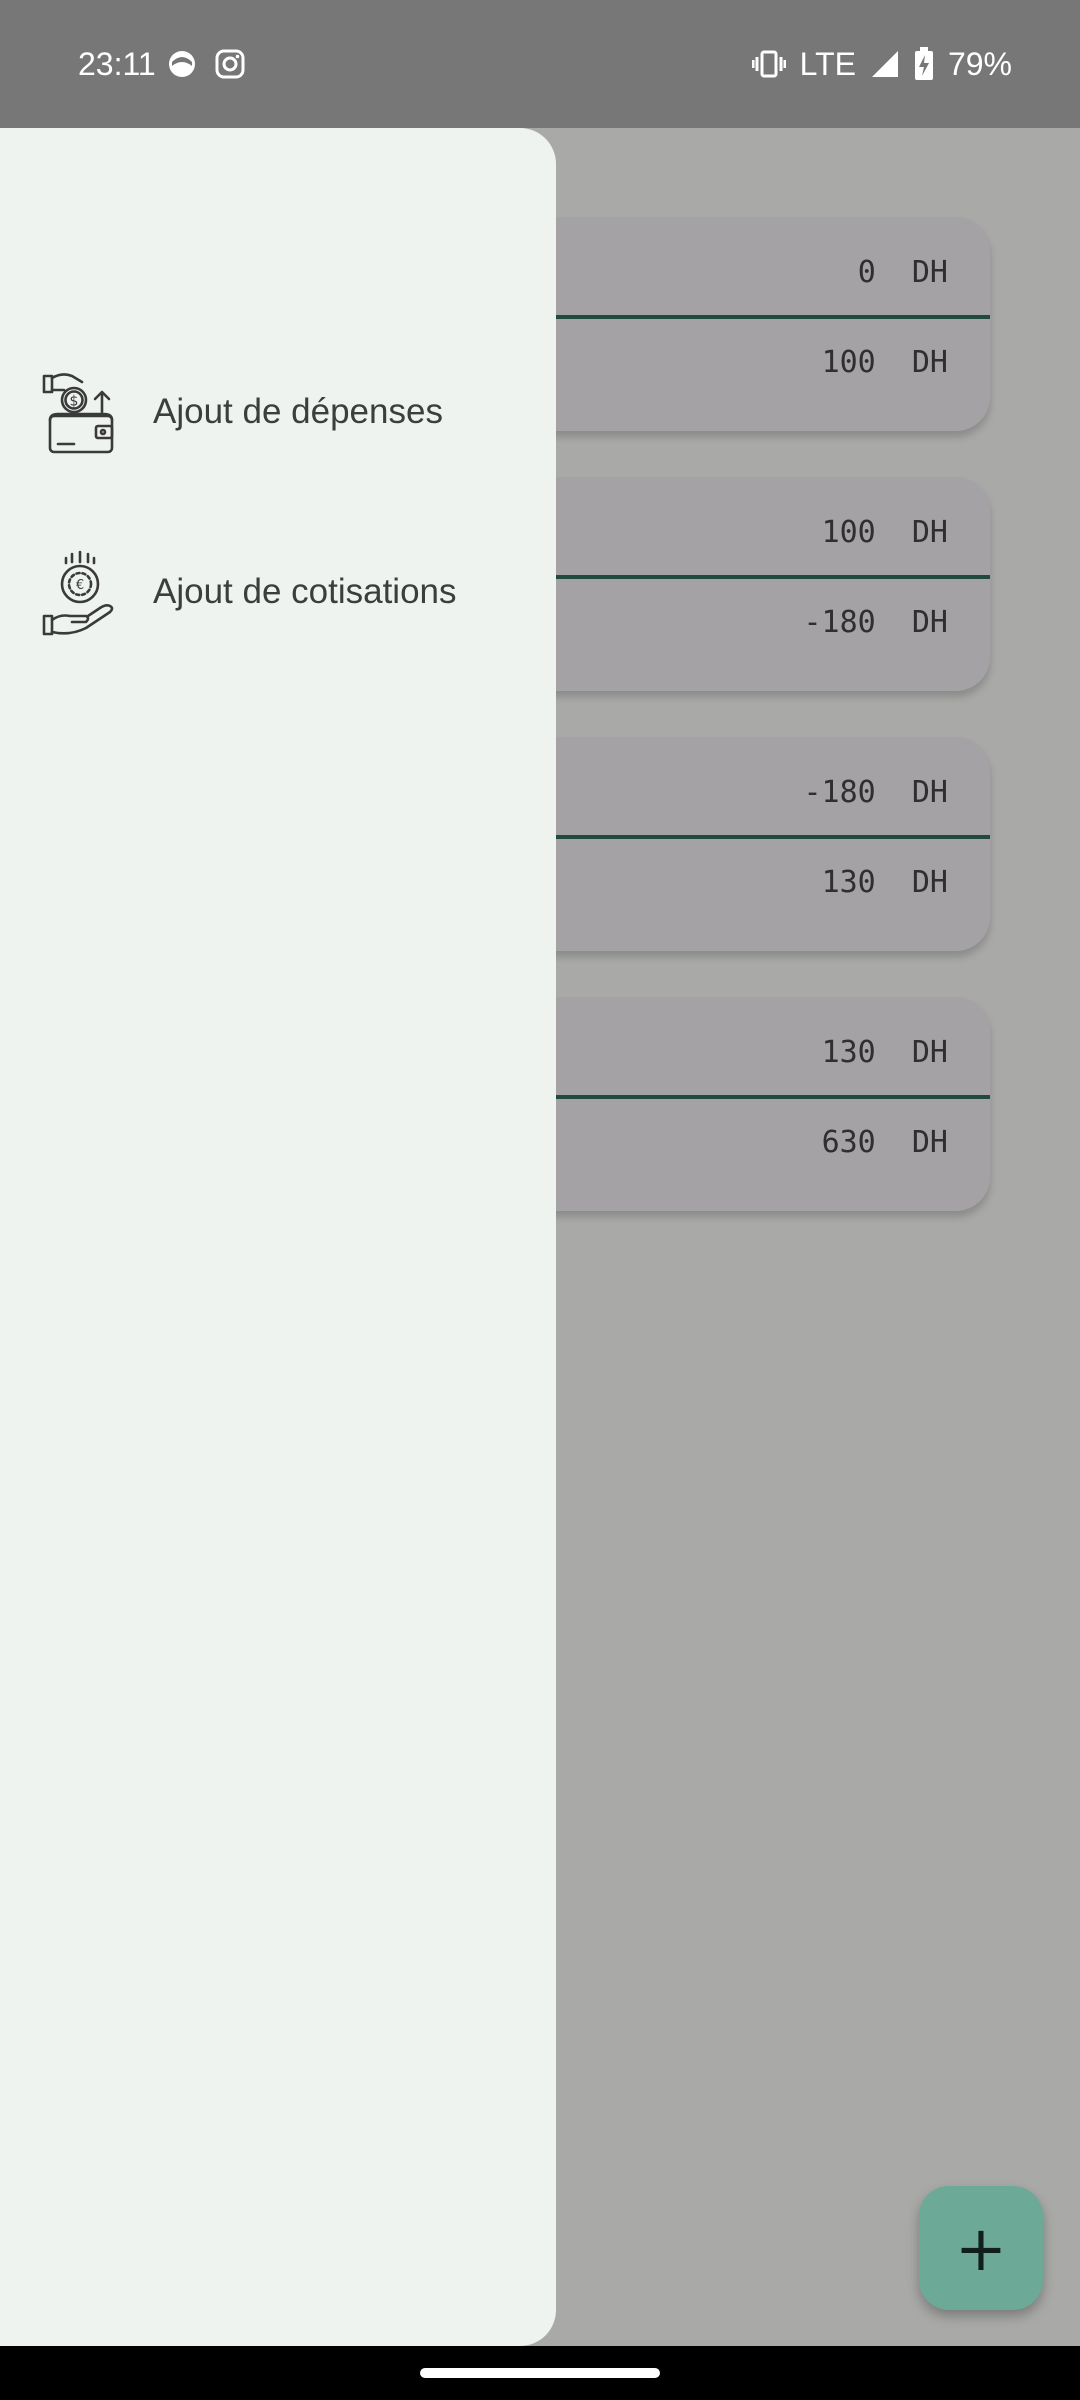 This screenshot has width=1080, height=2400. Describe the element at coordinates (876, 622) in the screenshot. I see `card-bottom-value: -180 DH` at that location.